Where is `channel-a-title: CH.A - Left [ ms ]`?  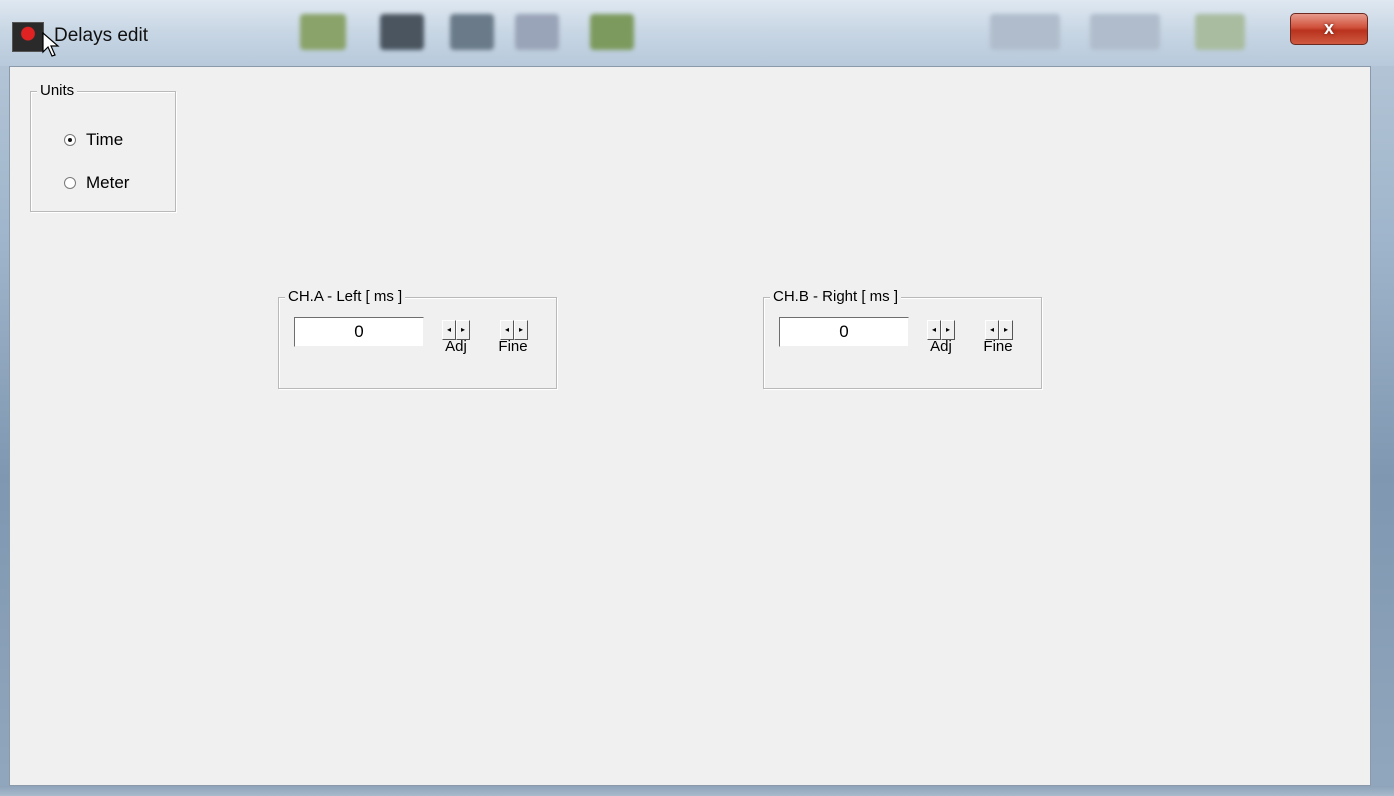
channel-a-title: CH.A - Left [ ms ] is located at coordinates (345, 296).